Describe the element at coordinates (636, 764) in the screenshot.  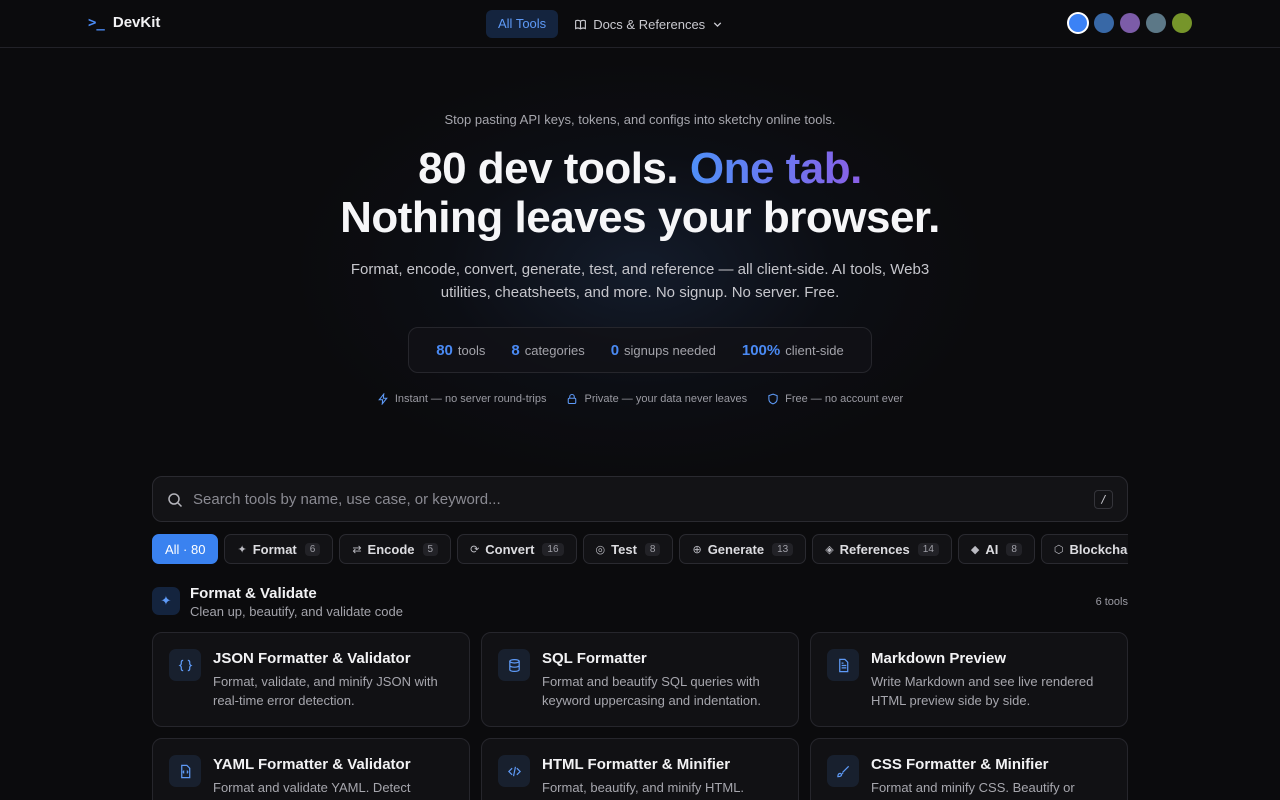
I see `tool-title: HTML Formatter & Minifier` at that location.